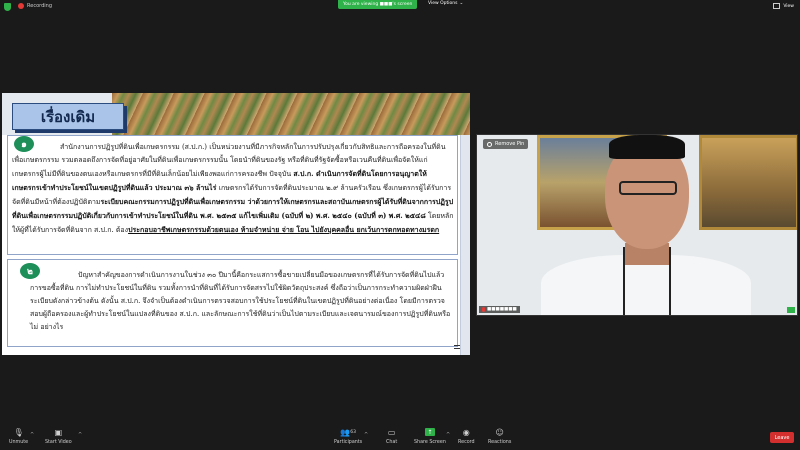  I want to click on hair, so click(647, 147).